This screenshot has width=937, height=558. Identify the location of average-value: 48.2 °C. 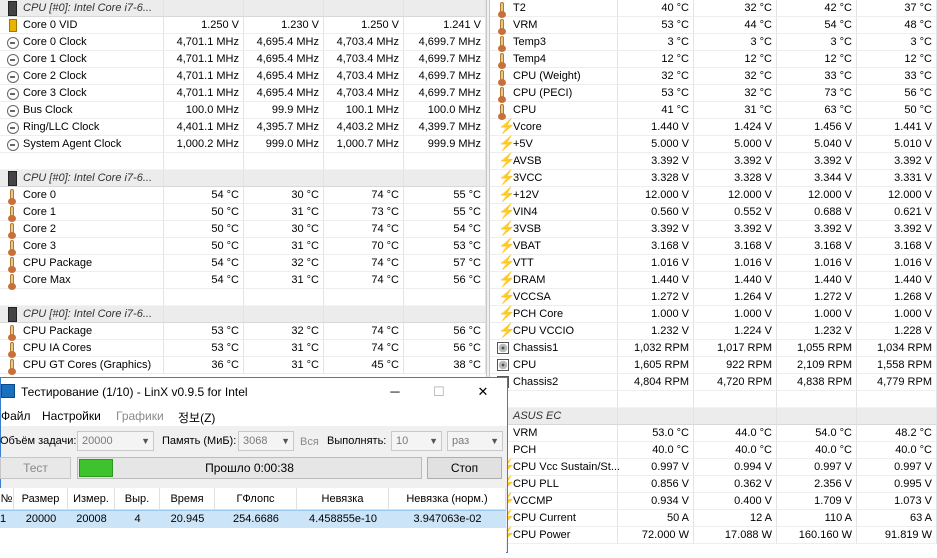
(897, 433).